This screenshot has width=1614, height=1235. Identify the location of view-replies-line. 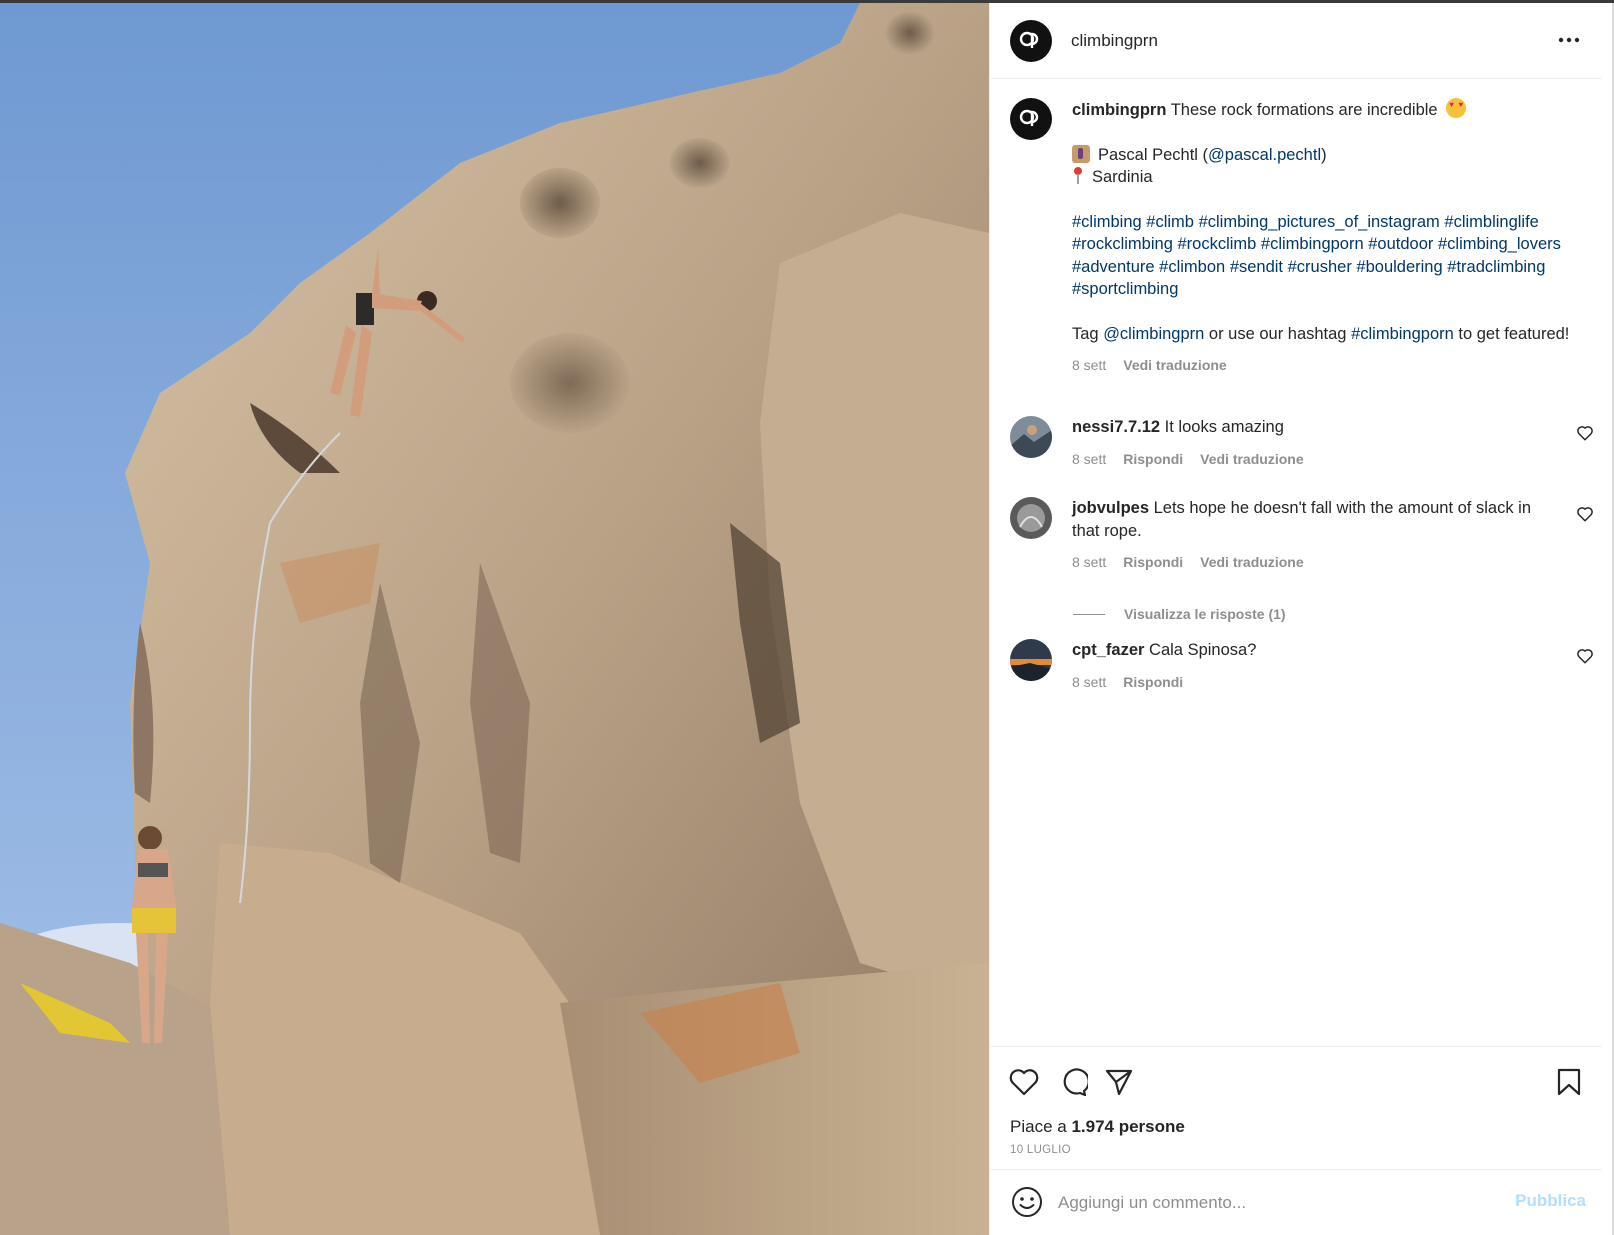
(1089, 614).